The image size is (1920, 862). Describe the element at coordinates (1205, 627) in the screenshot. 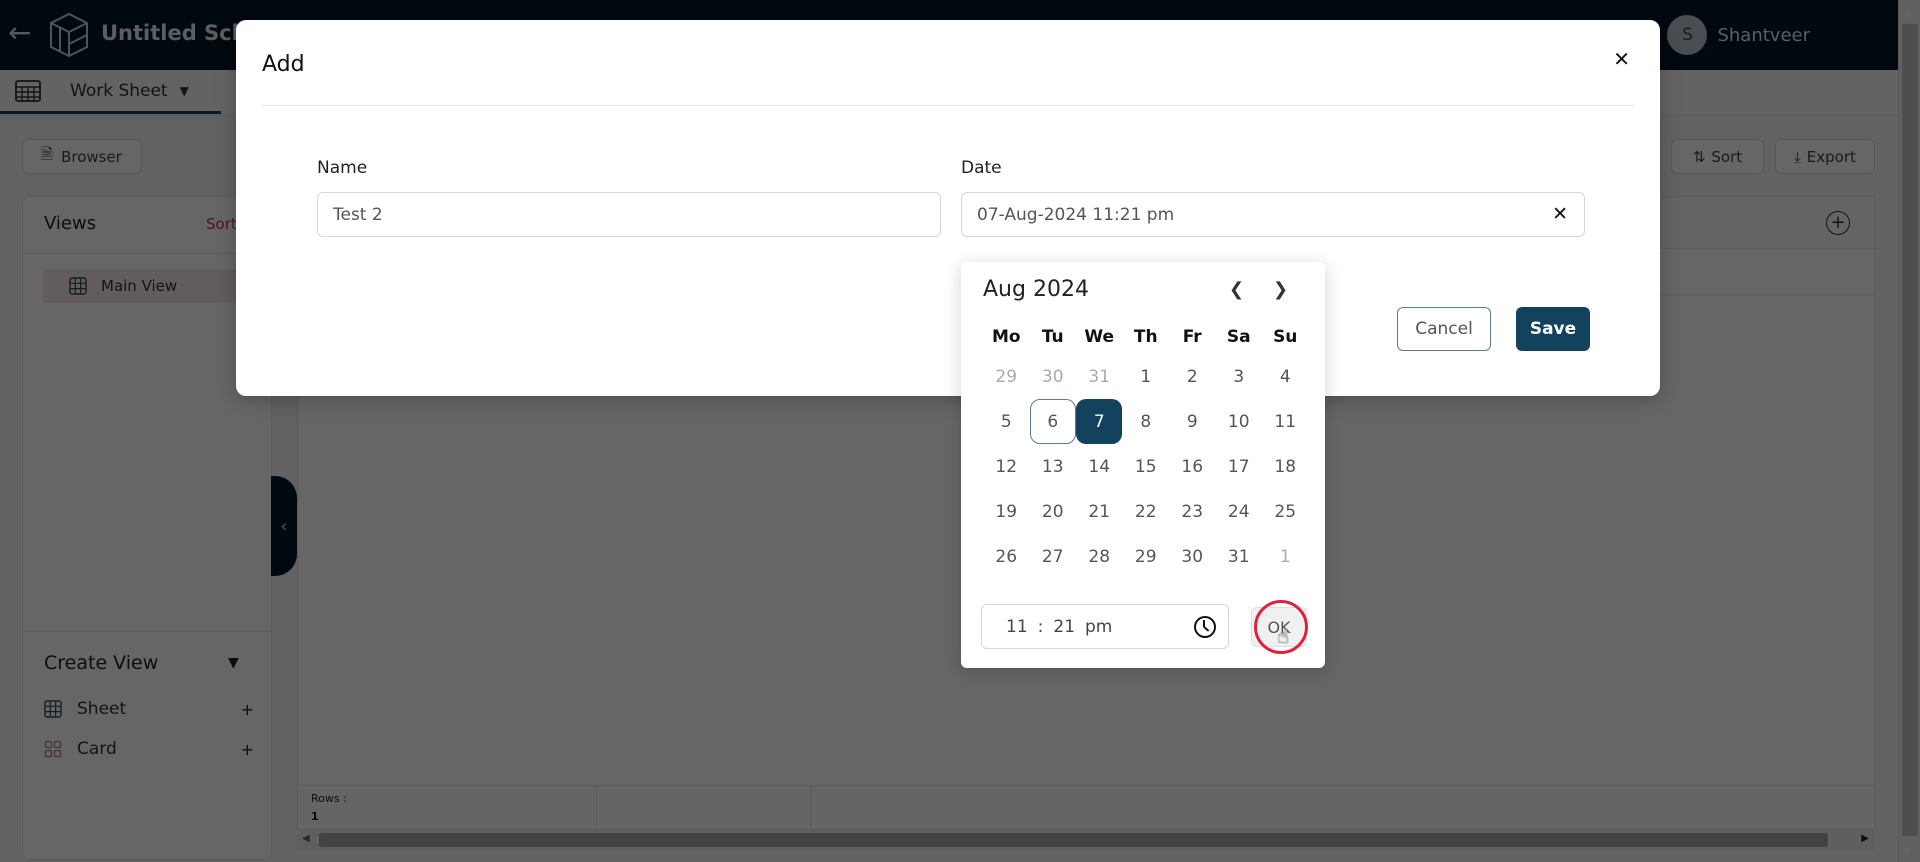

I see `clock-icon` at that location.